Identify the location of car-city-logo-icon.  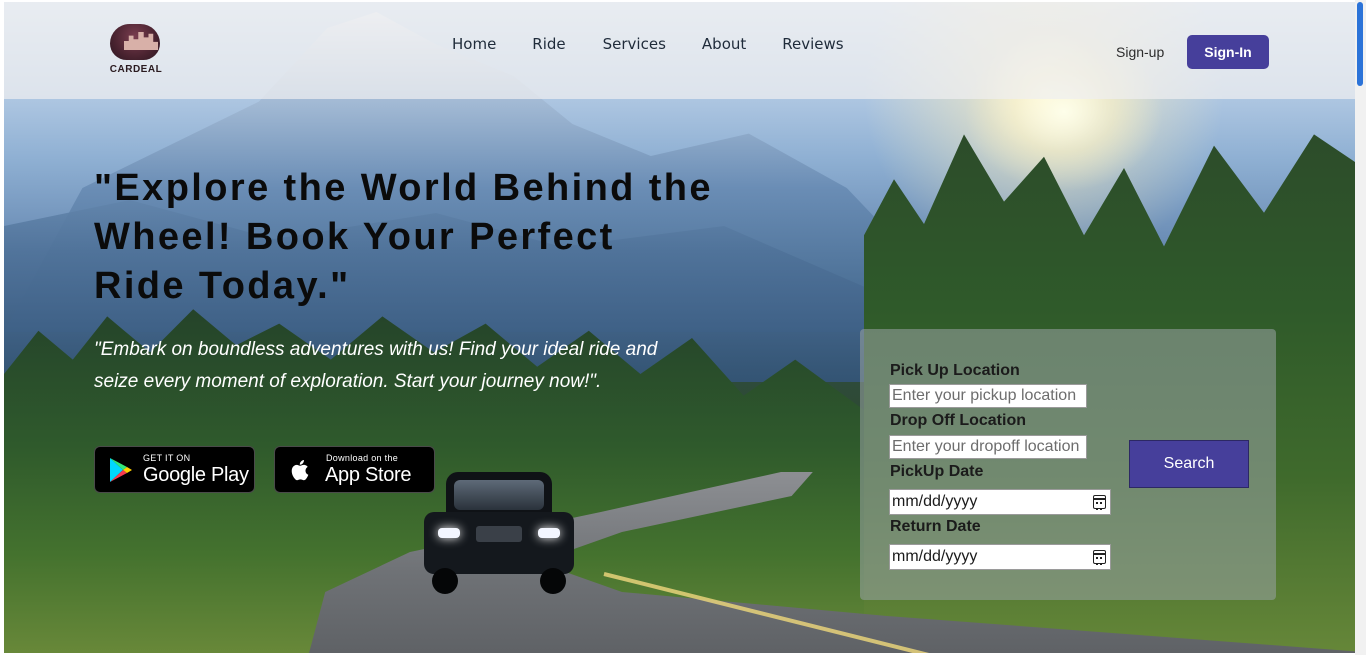
(135, 42).